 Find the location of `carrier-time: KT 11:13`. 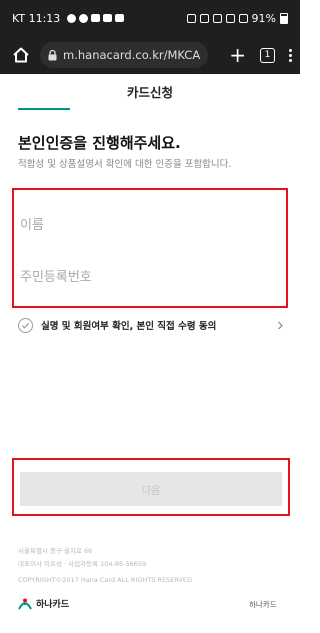

carrier-time: KT 11:13 is located at coordinates (36, 18).